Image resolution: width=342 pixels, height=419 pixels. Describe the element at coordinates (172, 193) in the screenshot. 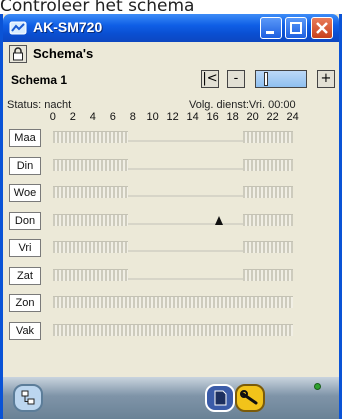

I see `day-row: Woe` at that location.